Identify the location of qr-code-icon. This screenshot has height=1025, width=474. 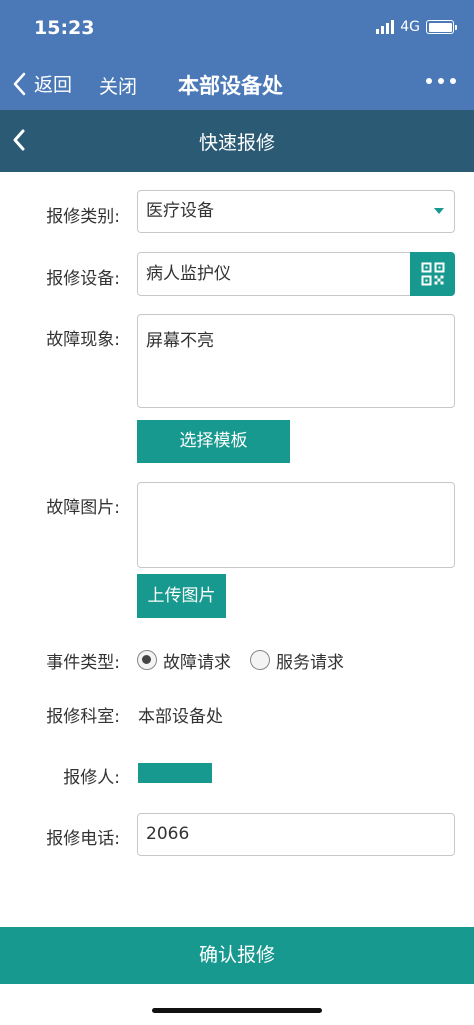
(432, 274).